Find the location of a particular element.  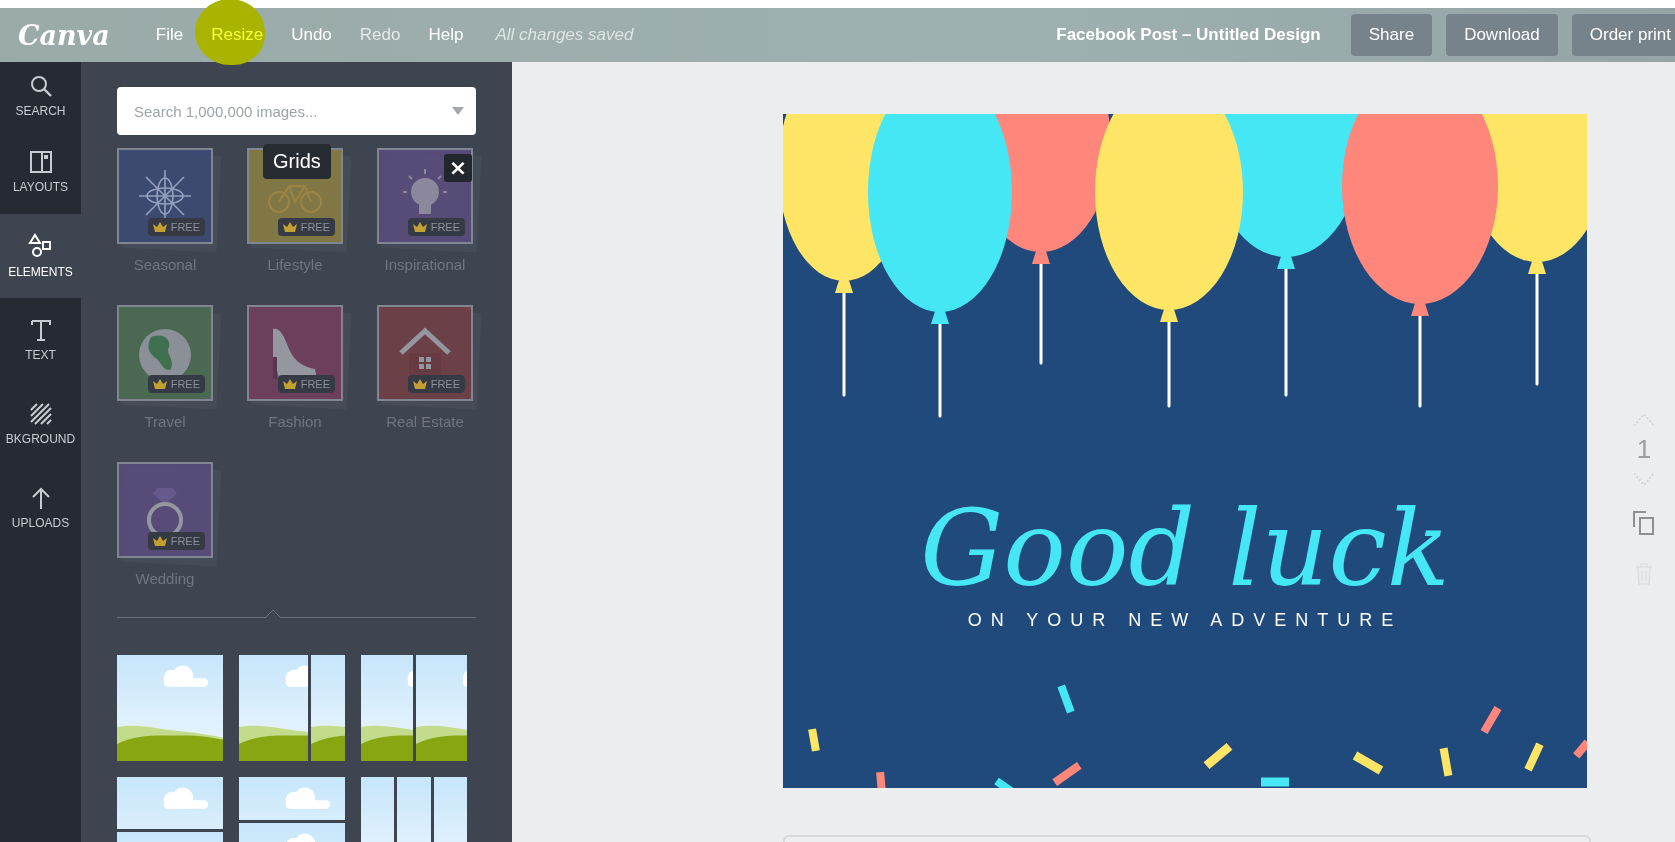

toolbar-button: Download is located at coordinates (1502, 35).